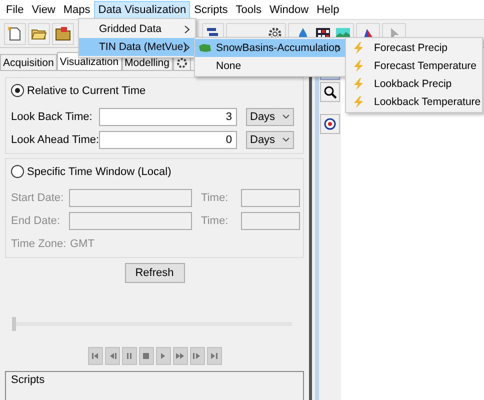 The image size is (484, 400). I want to click on menu-item: Window, so click(289, 9).